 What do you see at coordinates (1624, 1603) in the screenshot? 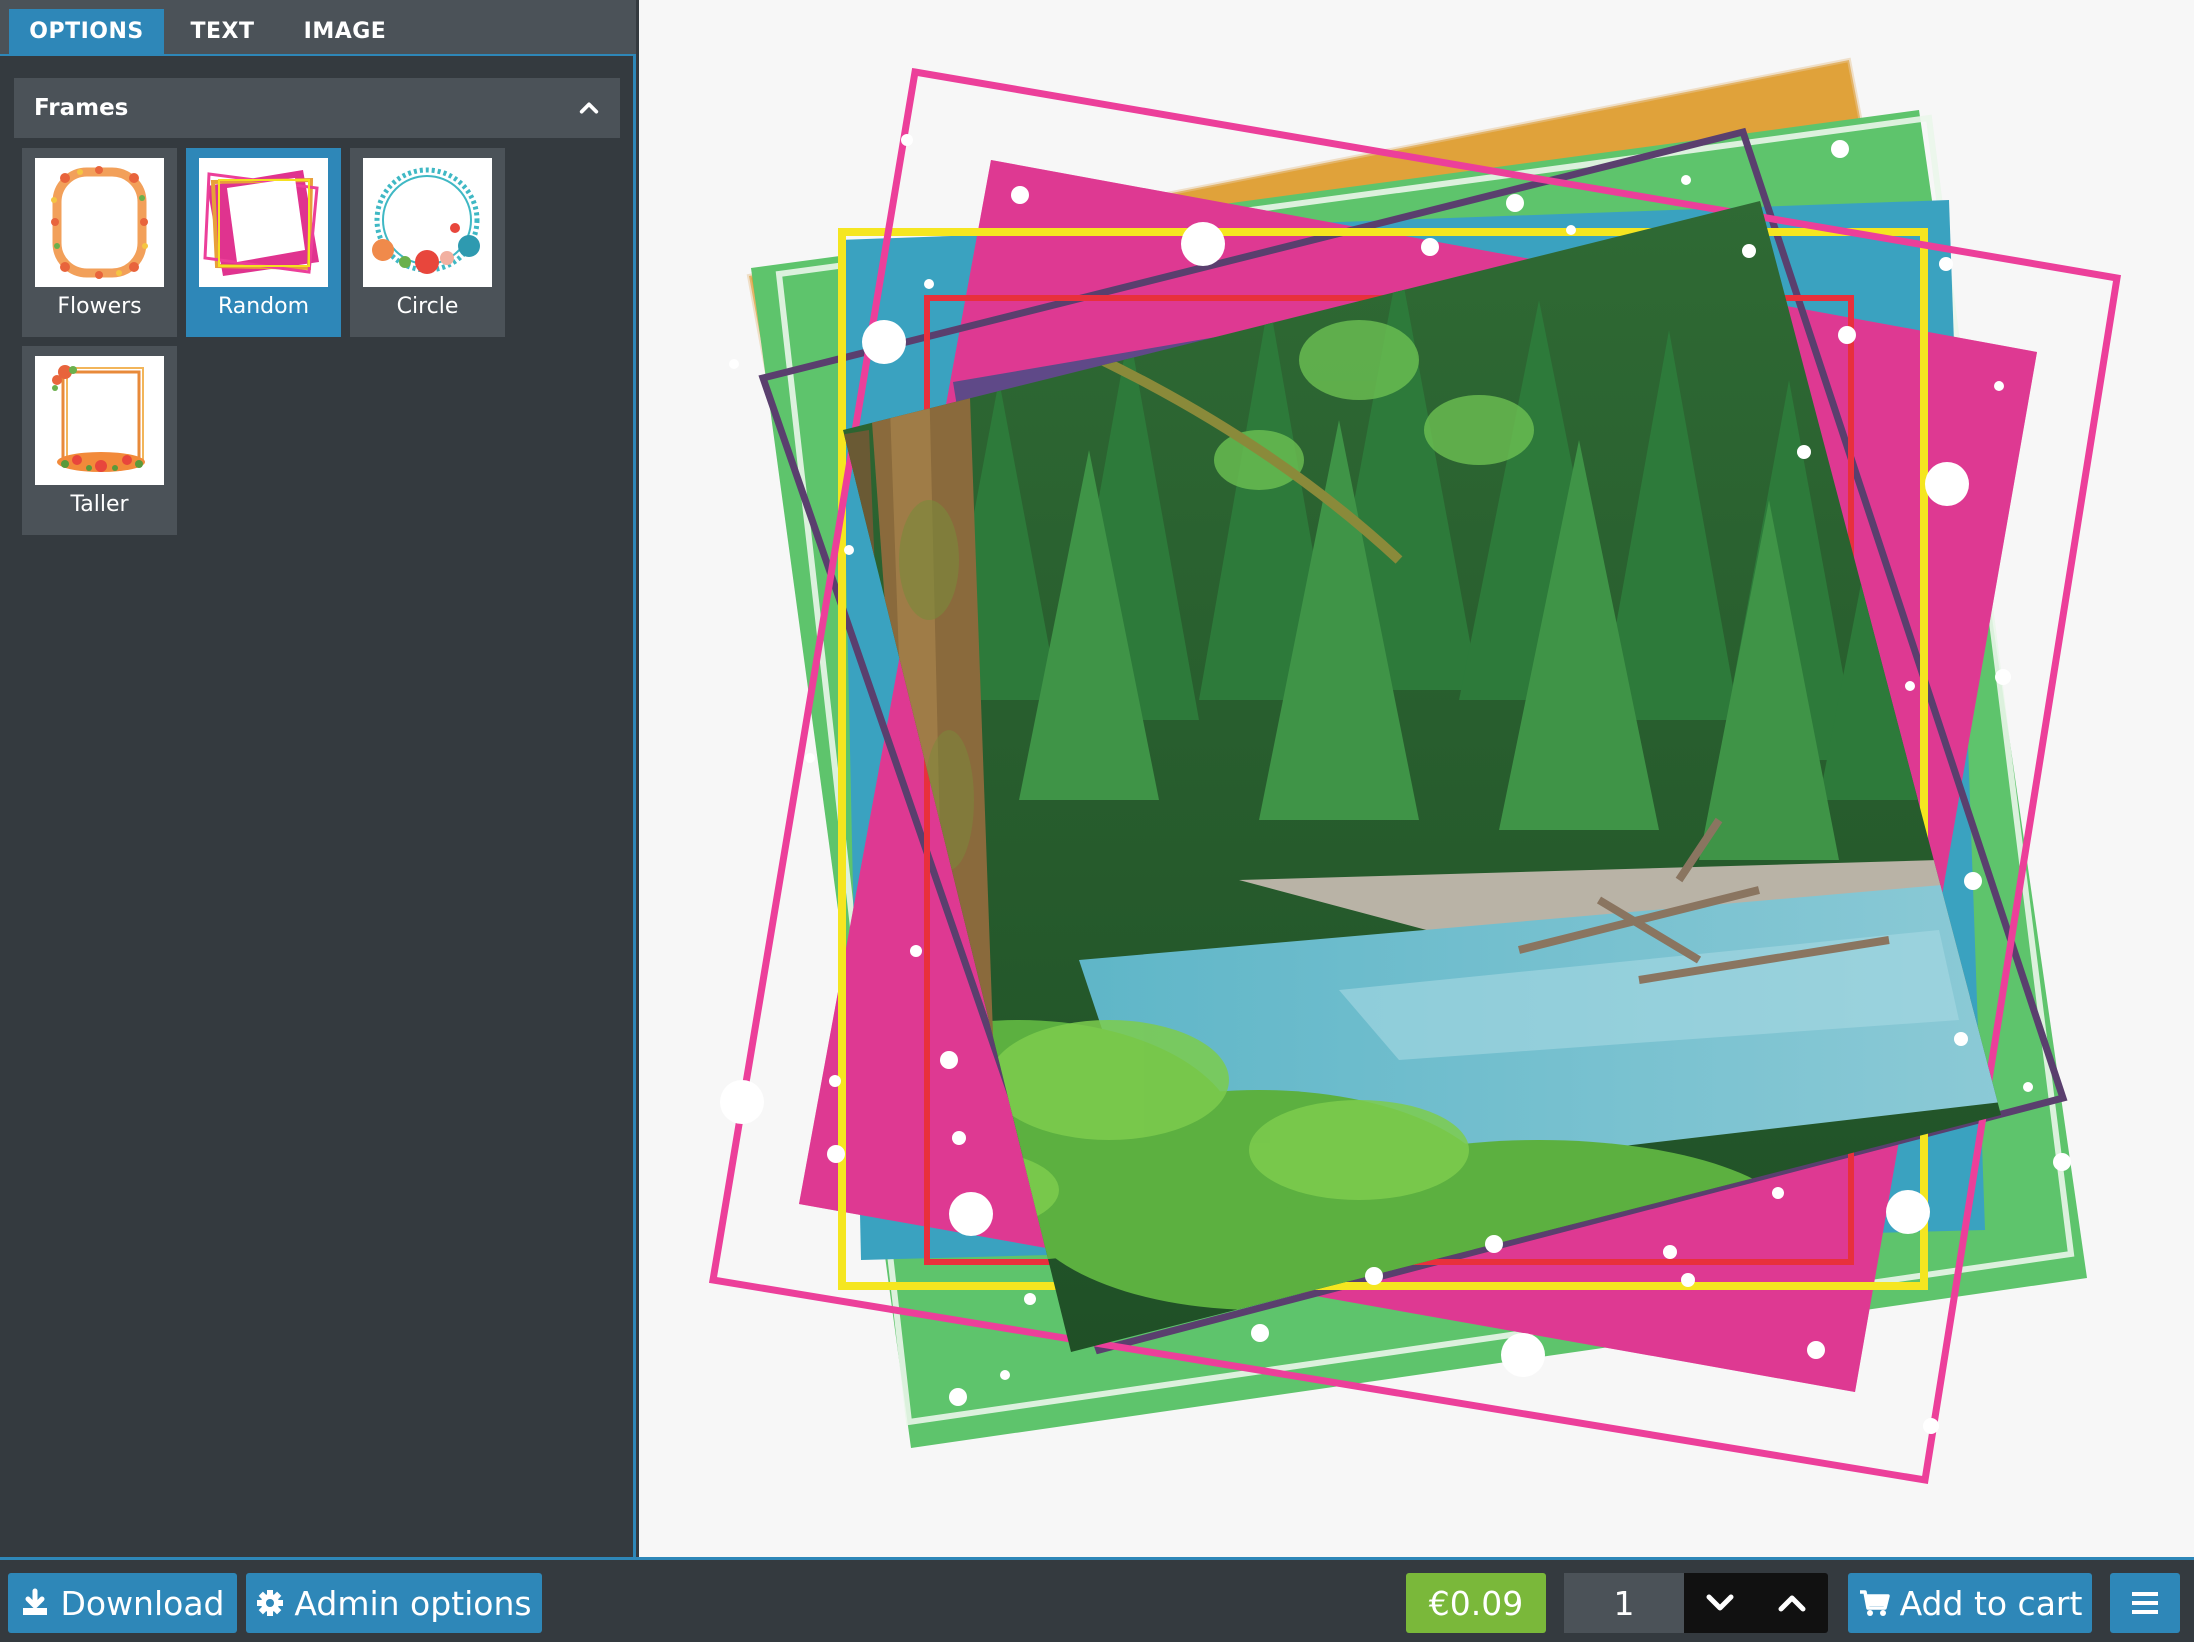
I see `quantity-input` at bounding box center [1624, 1603].